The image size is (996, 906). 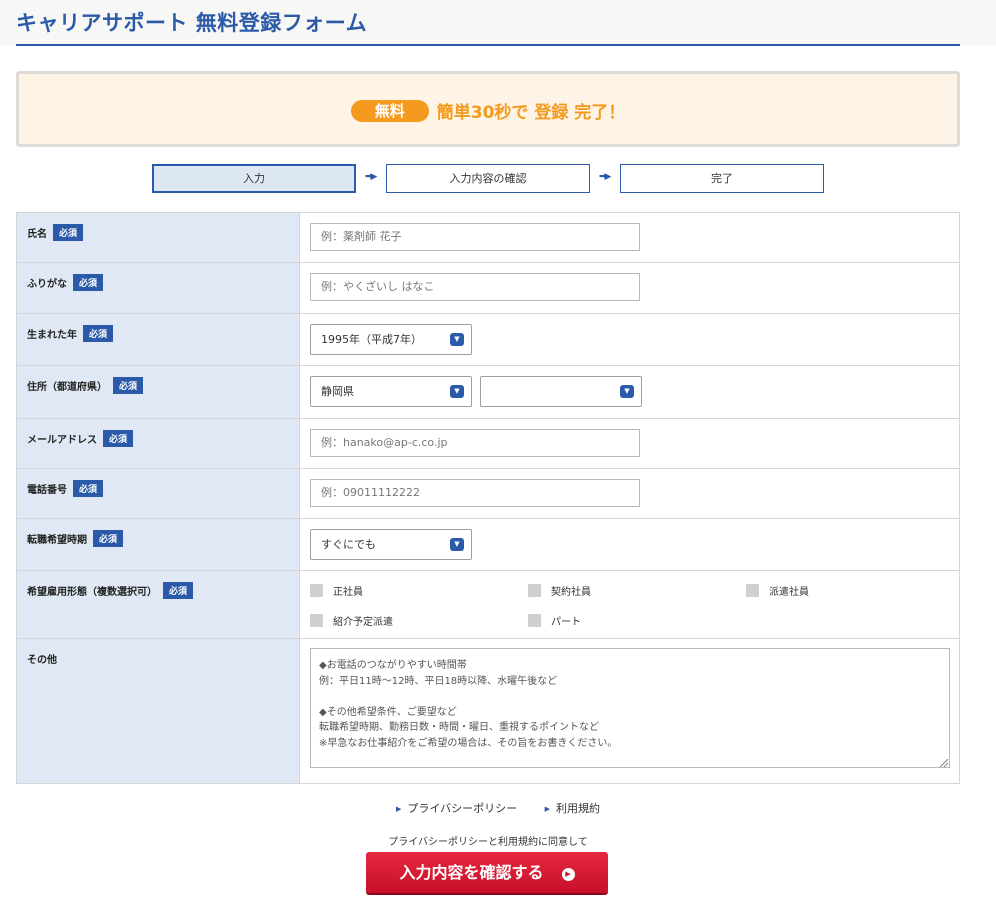 I want to click on field-label: メールアドレス, so click(x=62, y=440).